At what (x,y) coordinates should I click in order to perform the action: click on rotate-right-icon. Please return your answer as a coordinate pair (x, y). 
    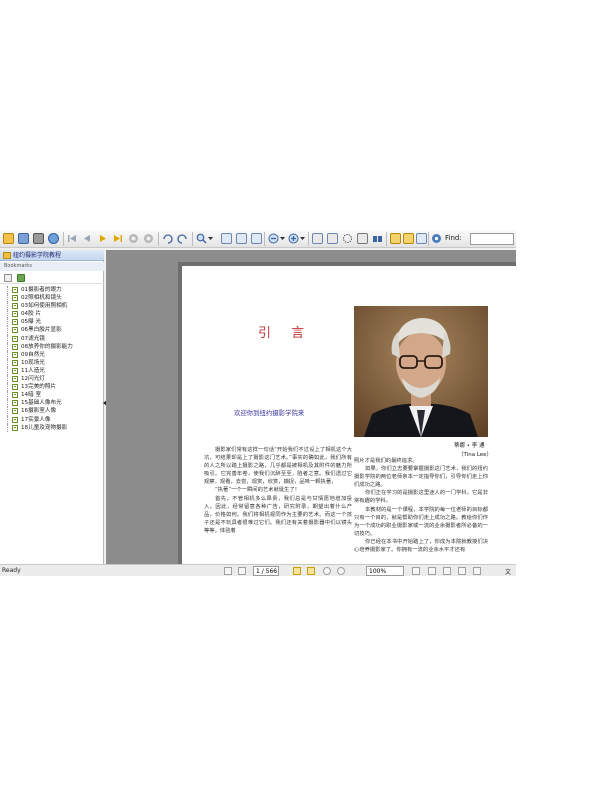
    Looking at the image, I should click on (182, 238).